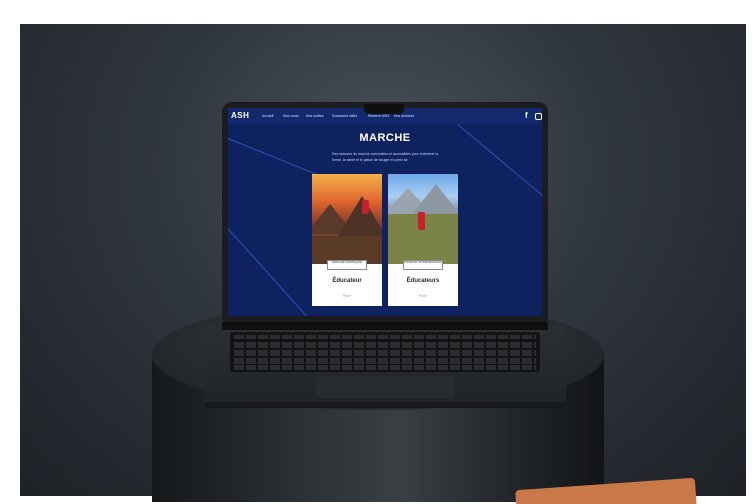 The width and height of the screenshot is (752, 504). Describe the element at coordinates (404, 116) in the screenshot. I see `nav-item-archives: Nos archives` at that location.